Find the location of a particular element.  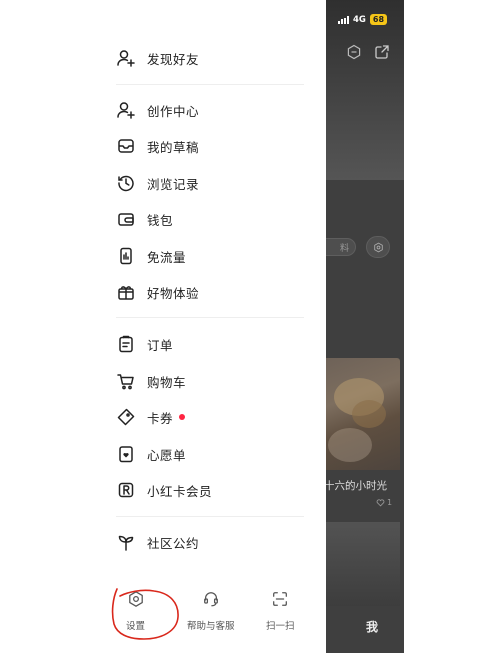

history-icon is located at coordinates (126, 183).